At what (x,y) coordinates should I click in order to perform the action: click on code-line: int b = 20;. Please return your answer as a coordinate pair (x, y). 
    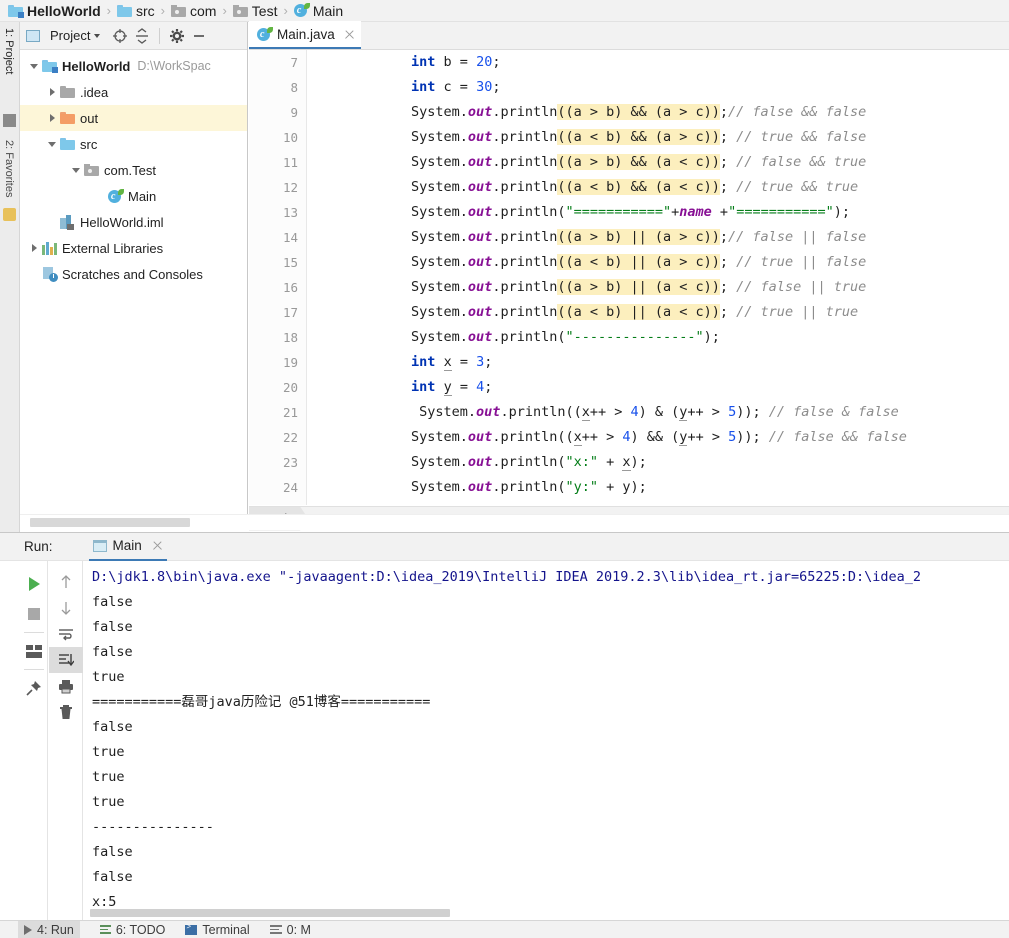
    Looking at the image, I should click on (677, 62).